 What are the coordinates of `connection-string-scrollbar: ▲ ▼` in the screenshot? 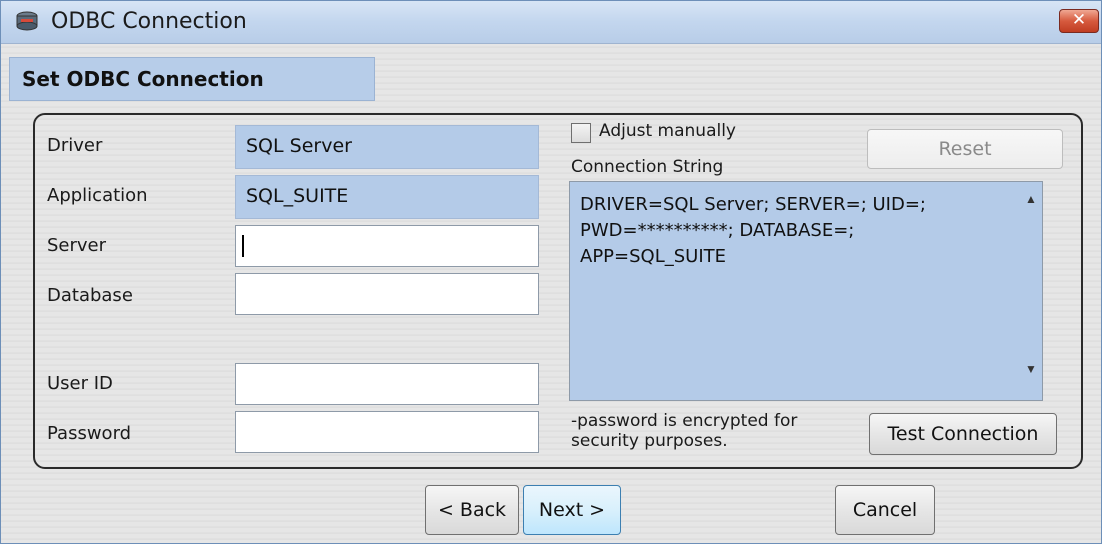 It's located at (1031, 291).